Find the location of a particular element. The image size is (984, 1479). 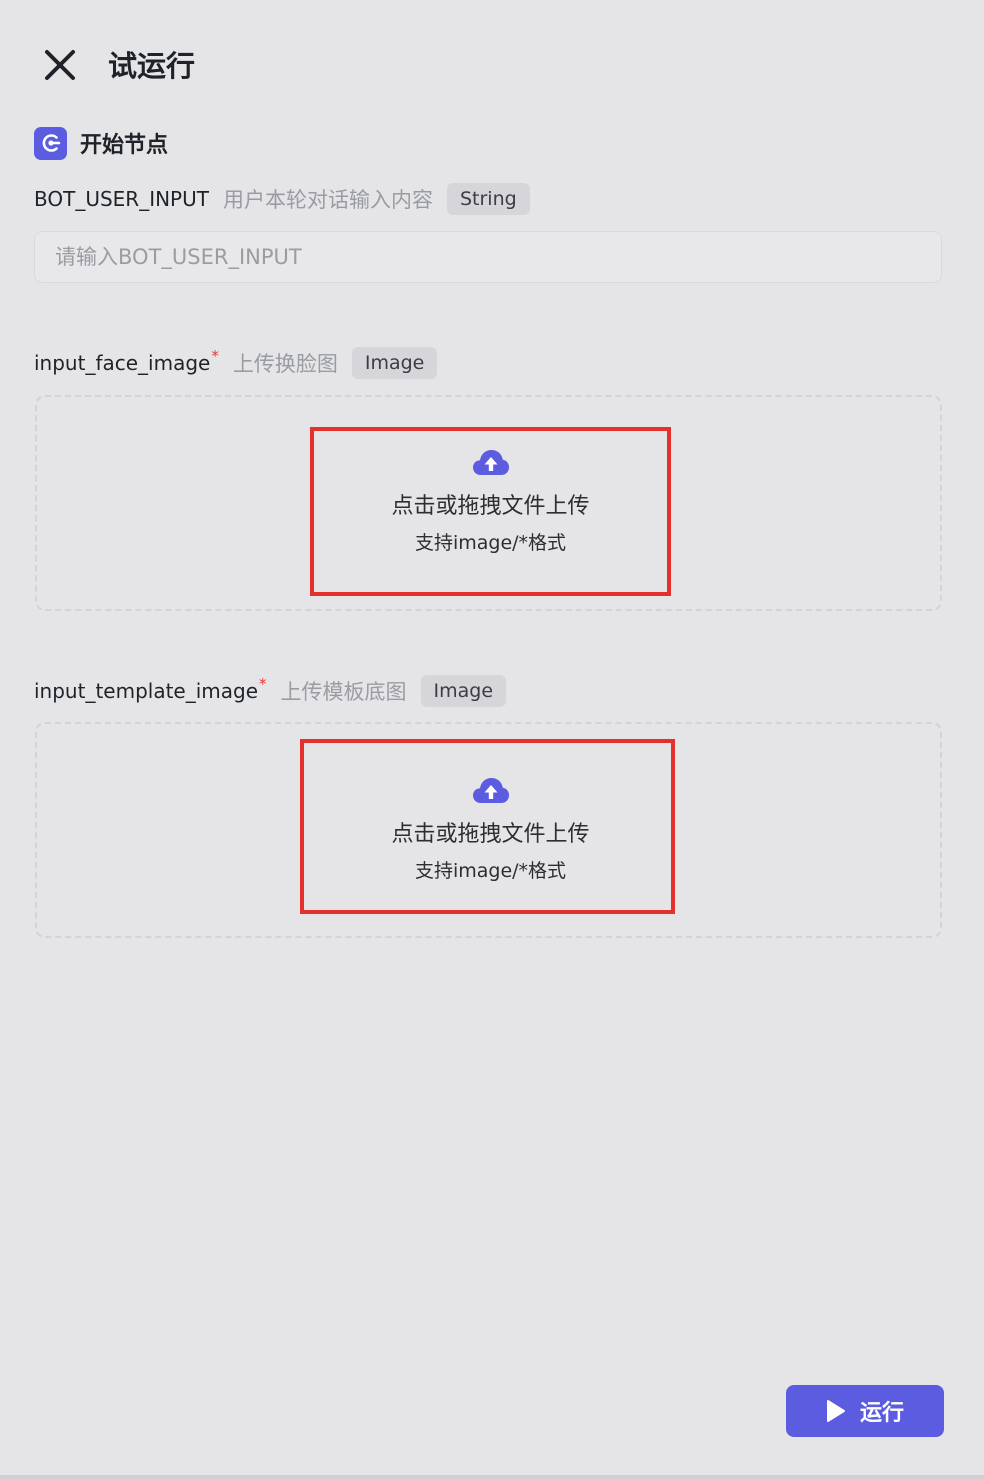

panel-header: 试运行 is located at coordinates (492, 65).